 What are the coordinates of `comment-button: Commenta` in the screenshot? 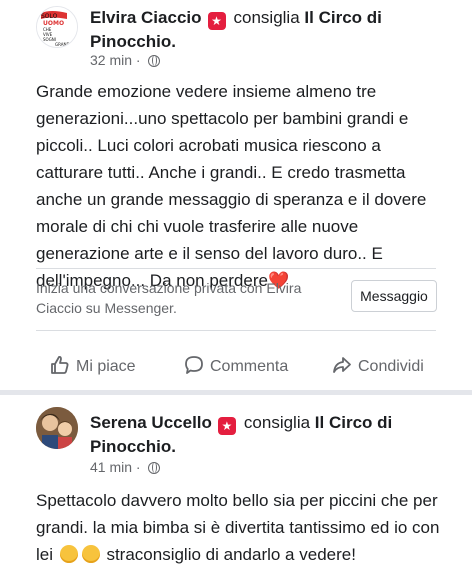 It's located at (236, 367).